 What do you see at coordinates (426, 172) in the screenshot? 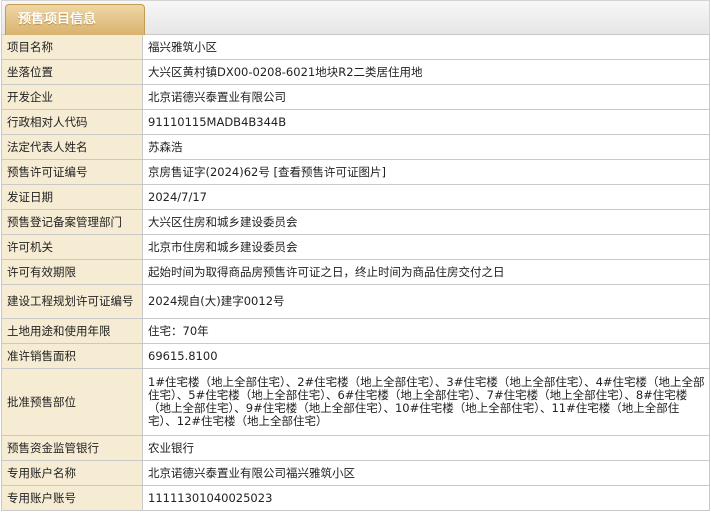
I see `value-permit-number: 京房售证字(2024)62号 [查看预售许可证图片]` at bounding box center [426, 172].